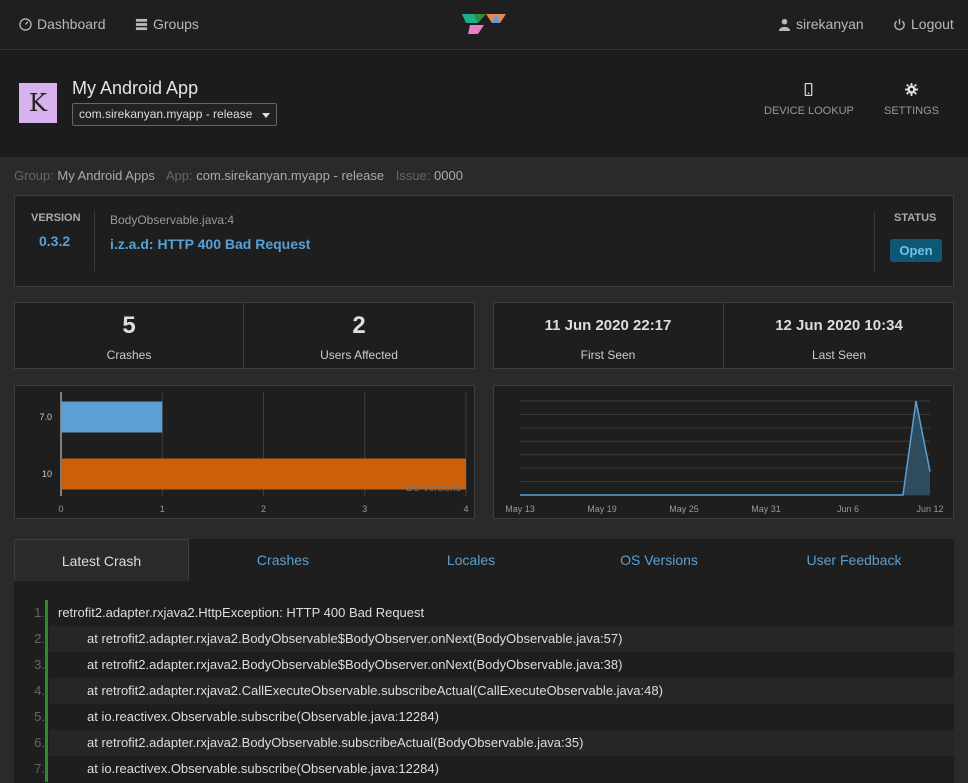 The image size is (968, 783). I want to click on nav-groups-link: Groups, so click(167, 24).